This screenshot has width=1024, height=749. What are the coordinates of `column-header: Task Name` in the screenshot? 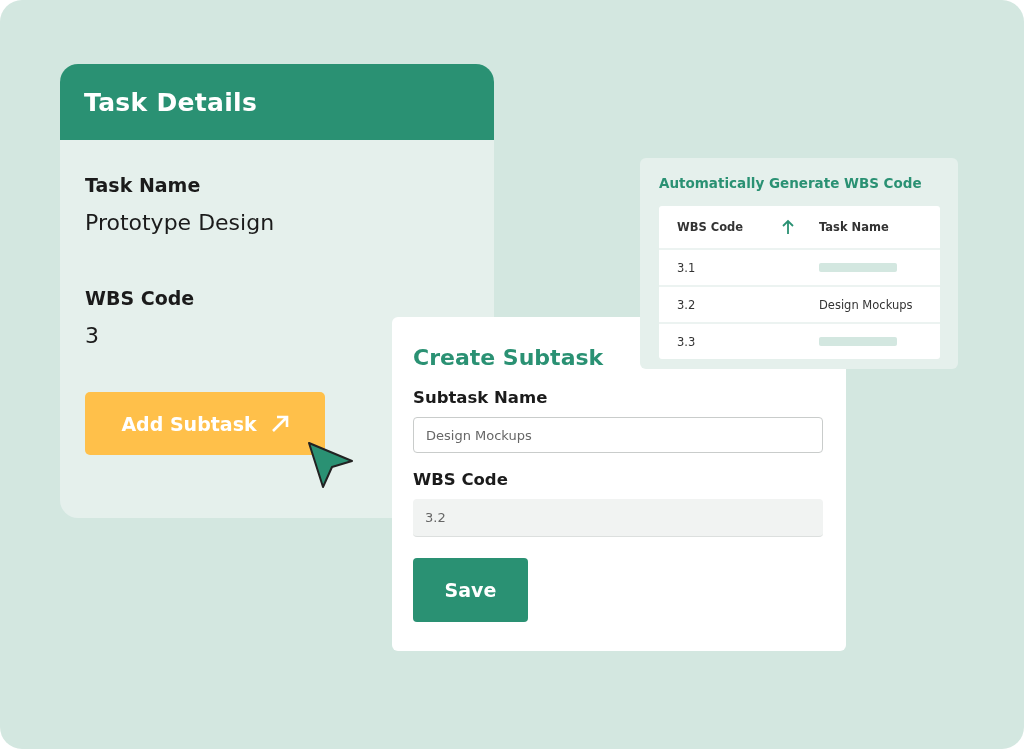 It's located at (854, 227).